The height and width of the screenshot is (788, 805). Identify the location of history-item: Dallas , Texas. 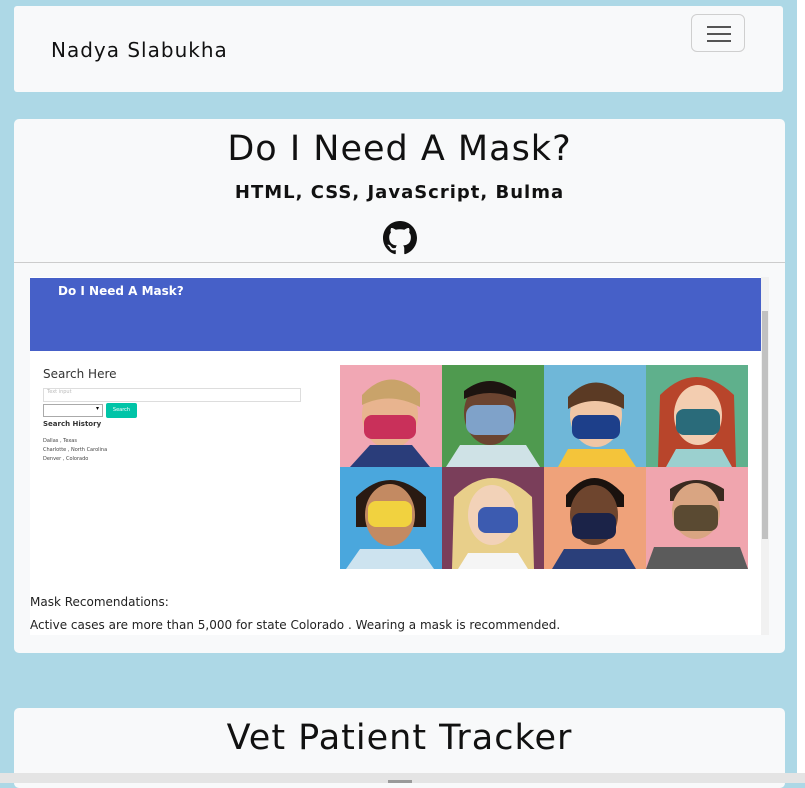
(60, 441).